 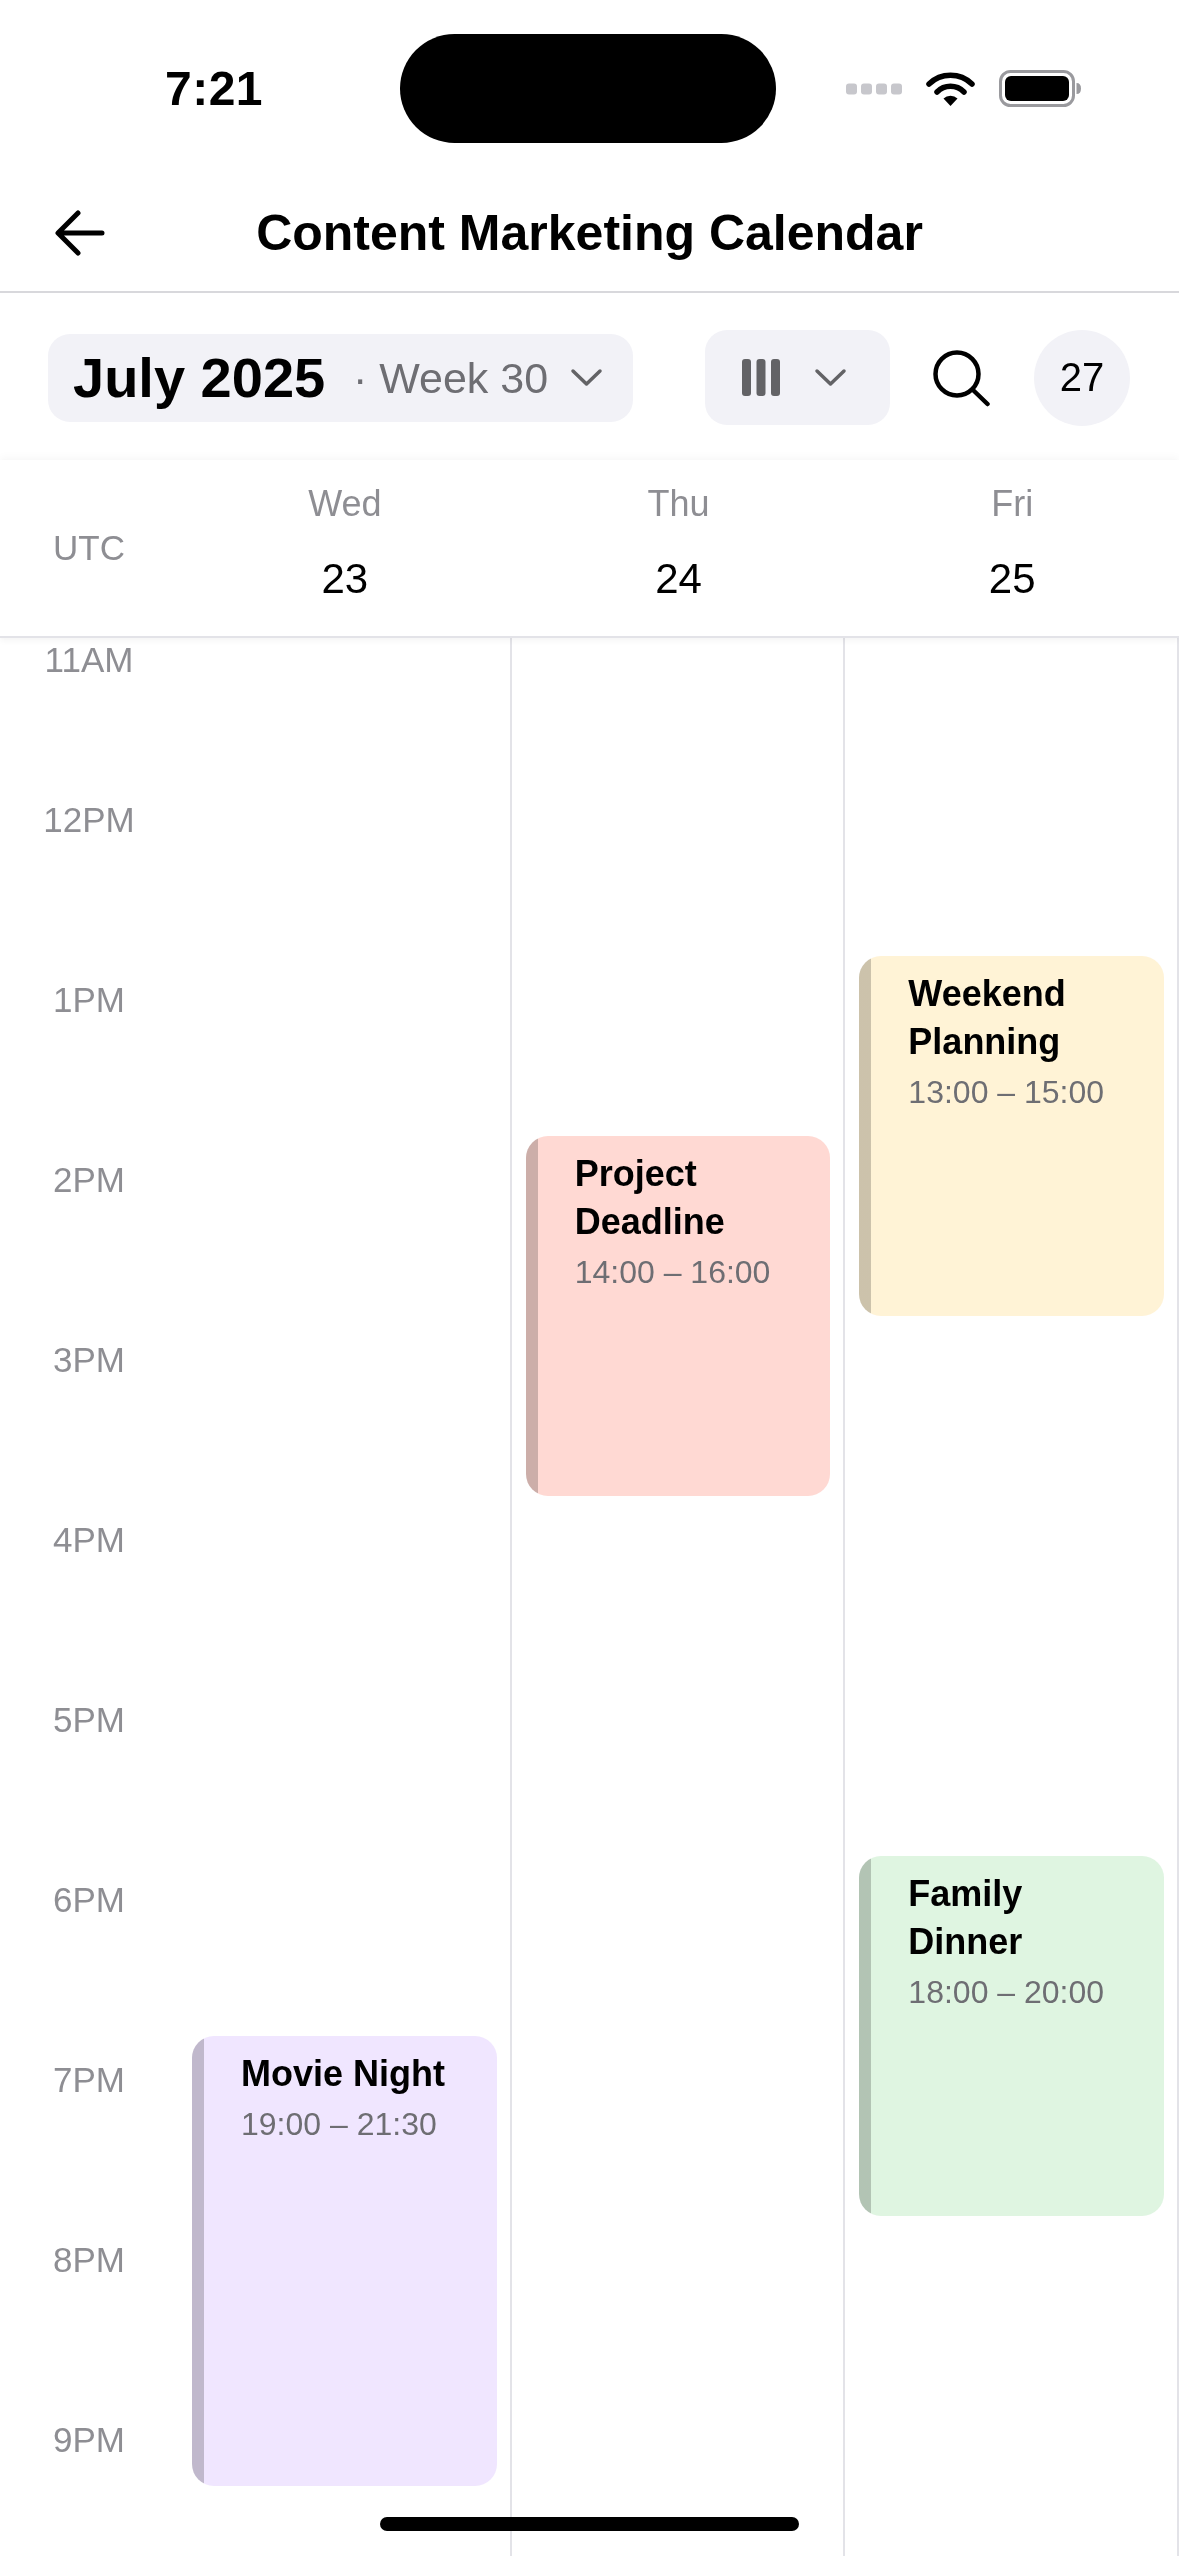 I want to click on search-icon, so click(x=961, y=377).